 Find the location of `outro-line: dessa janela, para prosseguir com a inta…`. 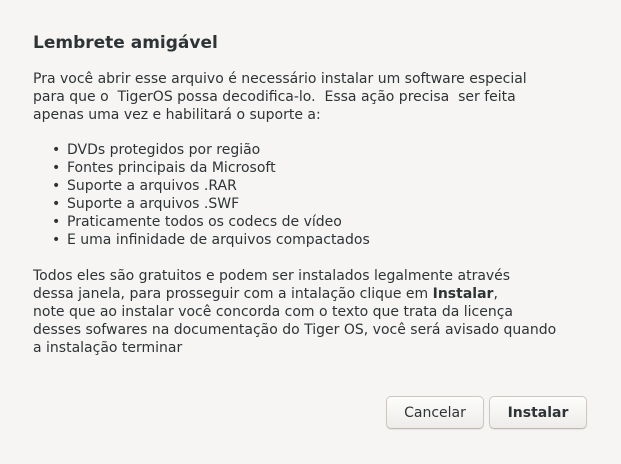

outro-line: dessa janela, para prosseguir com a inta… is located at coordinates (318, 294).